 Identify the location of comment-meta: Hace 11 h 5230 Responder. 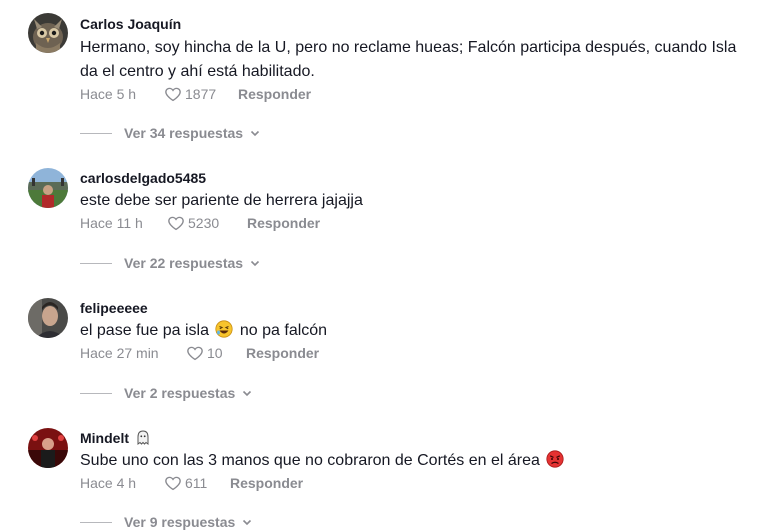
(200, 223).